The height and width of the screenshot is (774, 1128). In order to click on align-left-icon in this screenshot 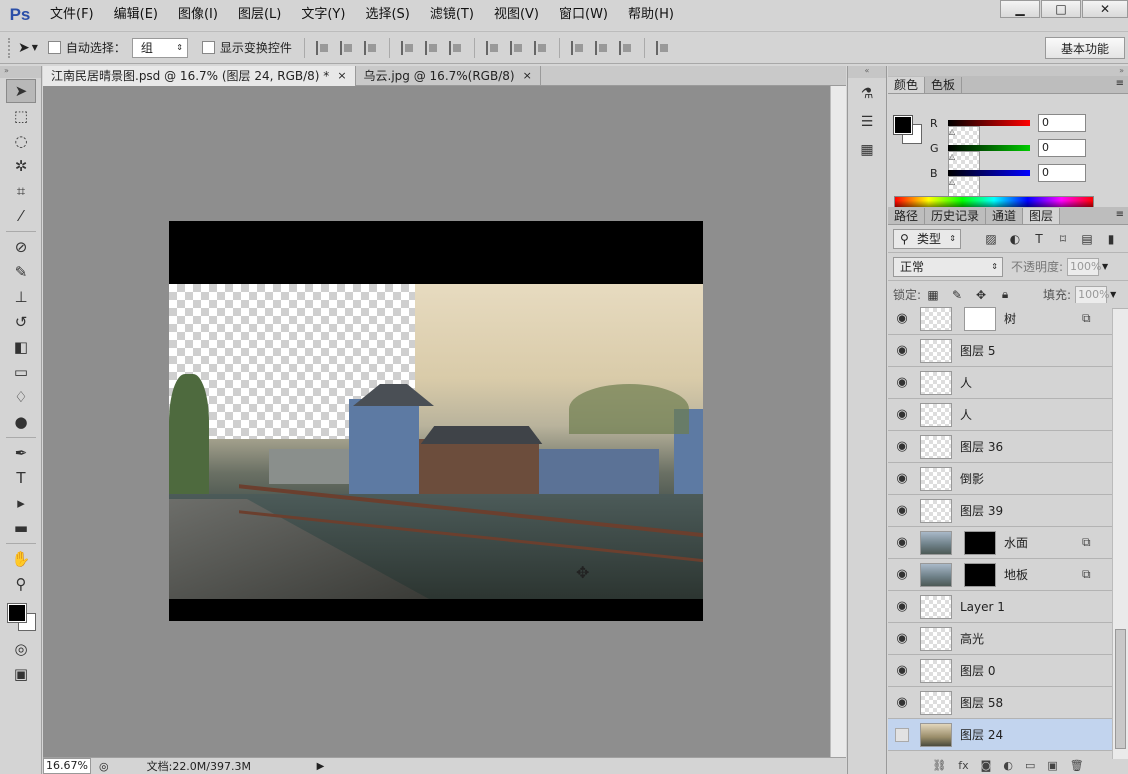, I will do `click(407, 47)`.